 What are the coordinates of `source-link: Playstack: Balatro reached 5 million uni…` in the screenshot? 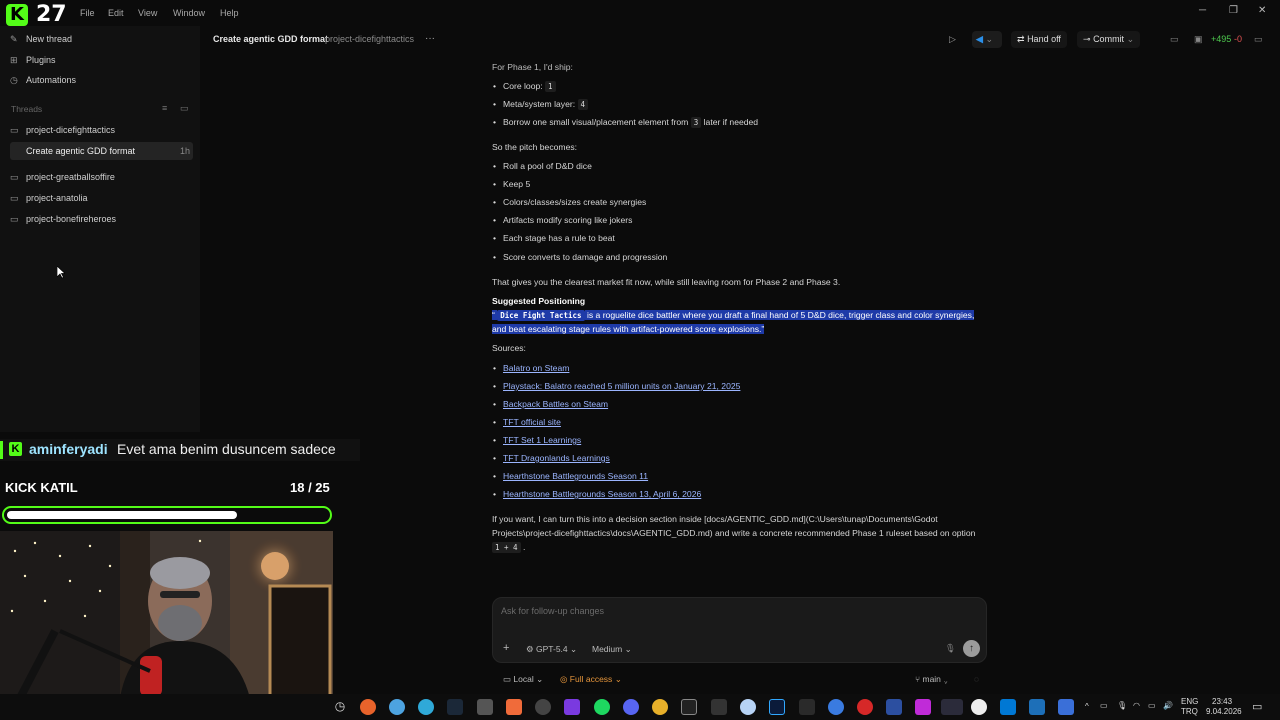 It's located at (621, 386).